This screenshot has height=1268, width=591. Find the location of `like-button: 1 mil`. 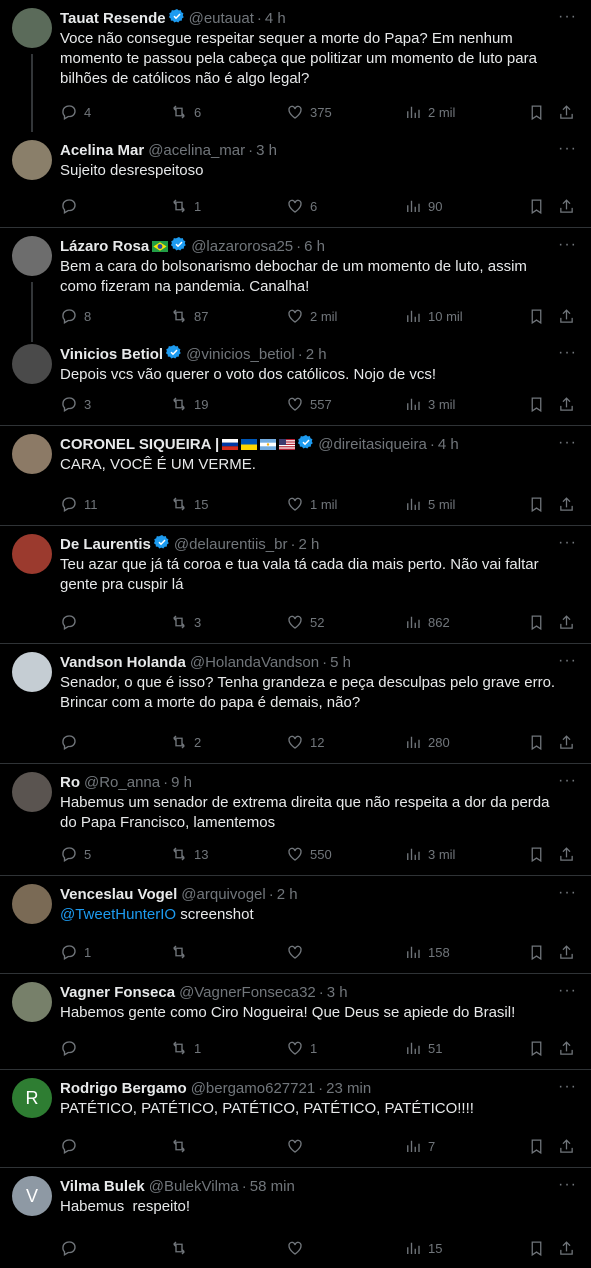

like-button: 1 mil is located at coordinates (345, 504).